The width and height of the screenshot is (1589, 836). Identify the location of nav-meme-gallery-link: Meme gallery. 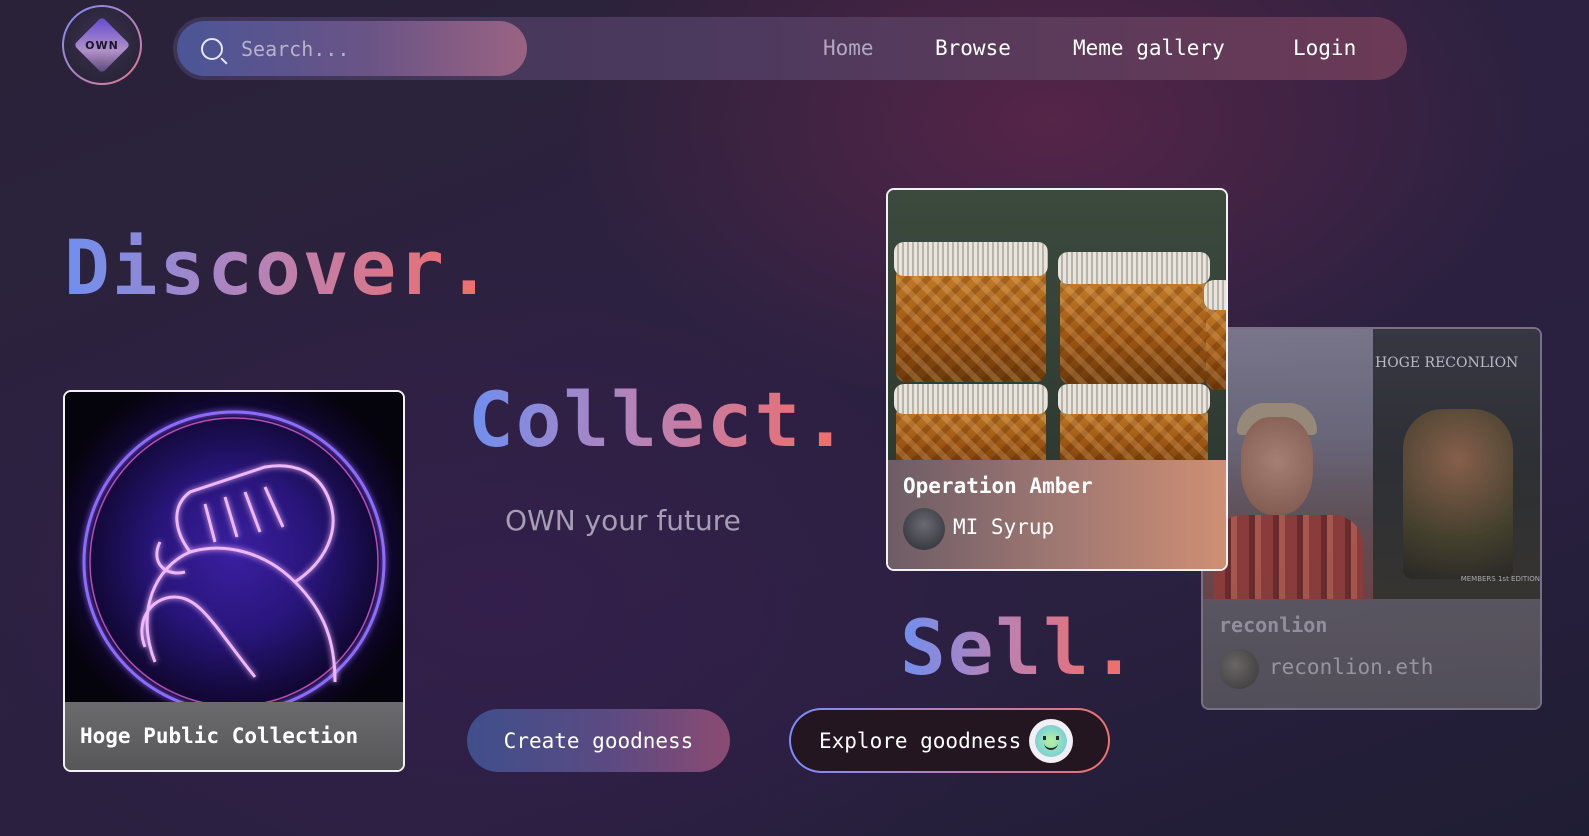
(1149, 48).